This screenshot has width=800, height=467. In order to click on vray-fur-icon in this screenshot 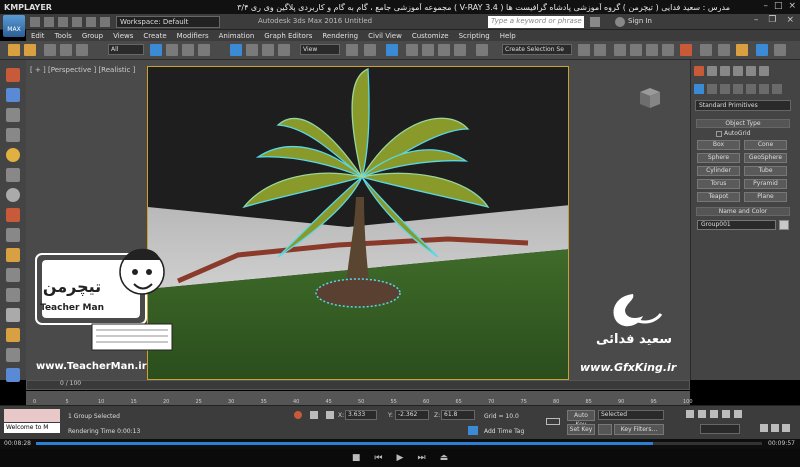, I will do `click(13, 175)`.